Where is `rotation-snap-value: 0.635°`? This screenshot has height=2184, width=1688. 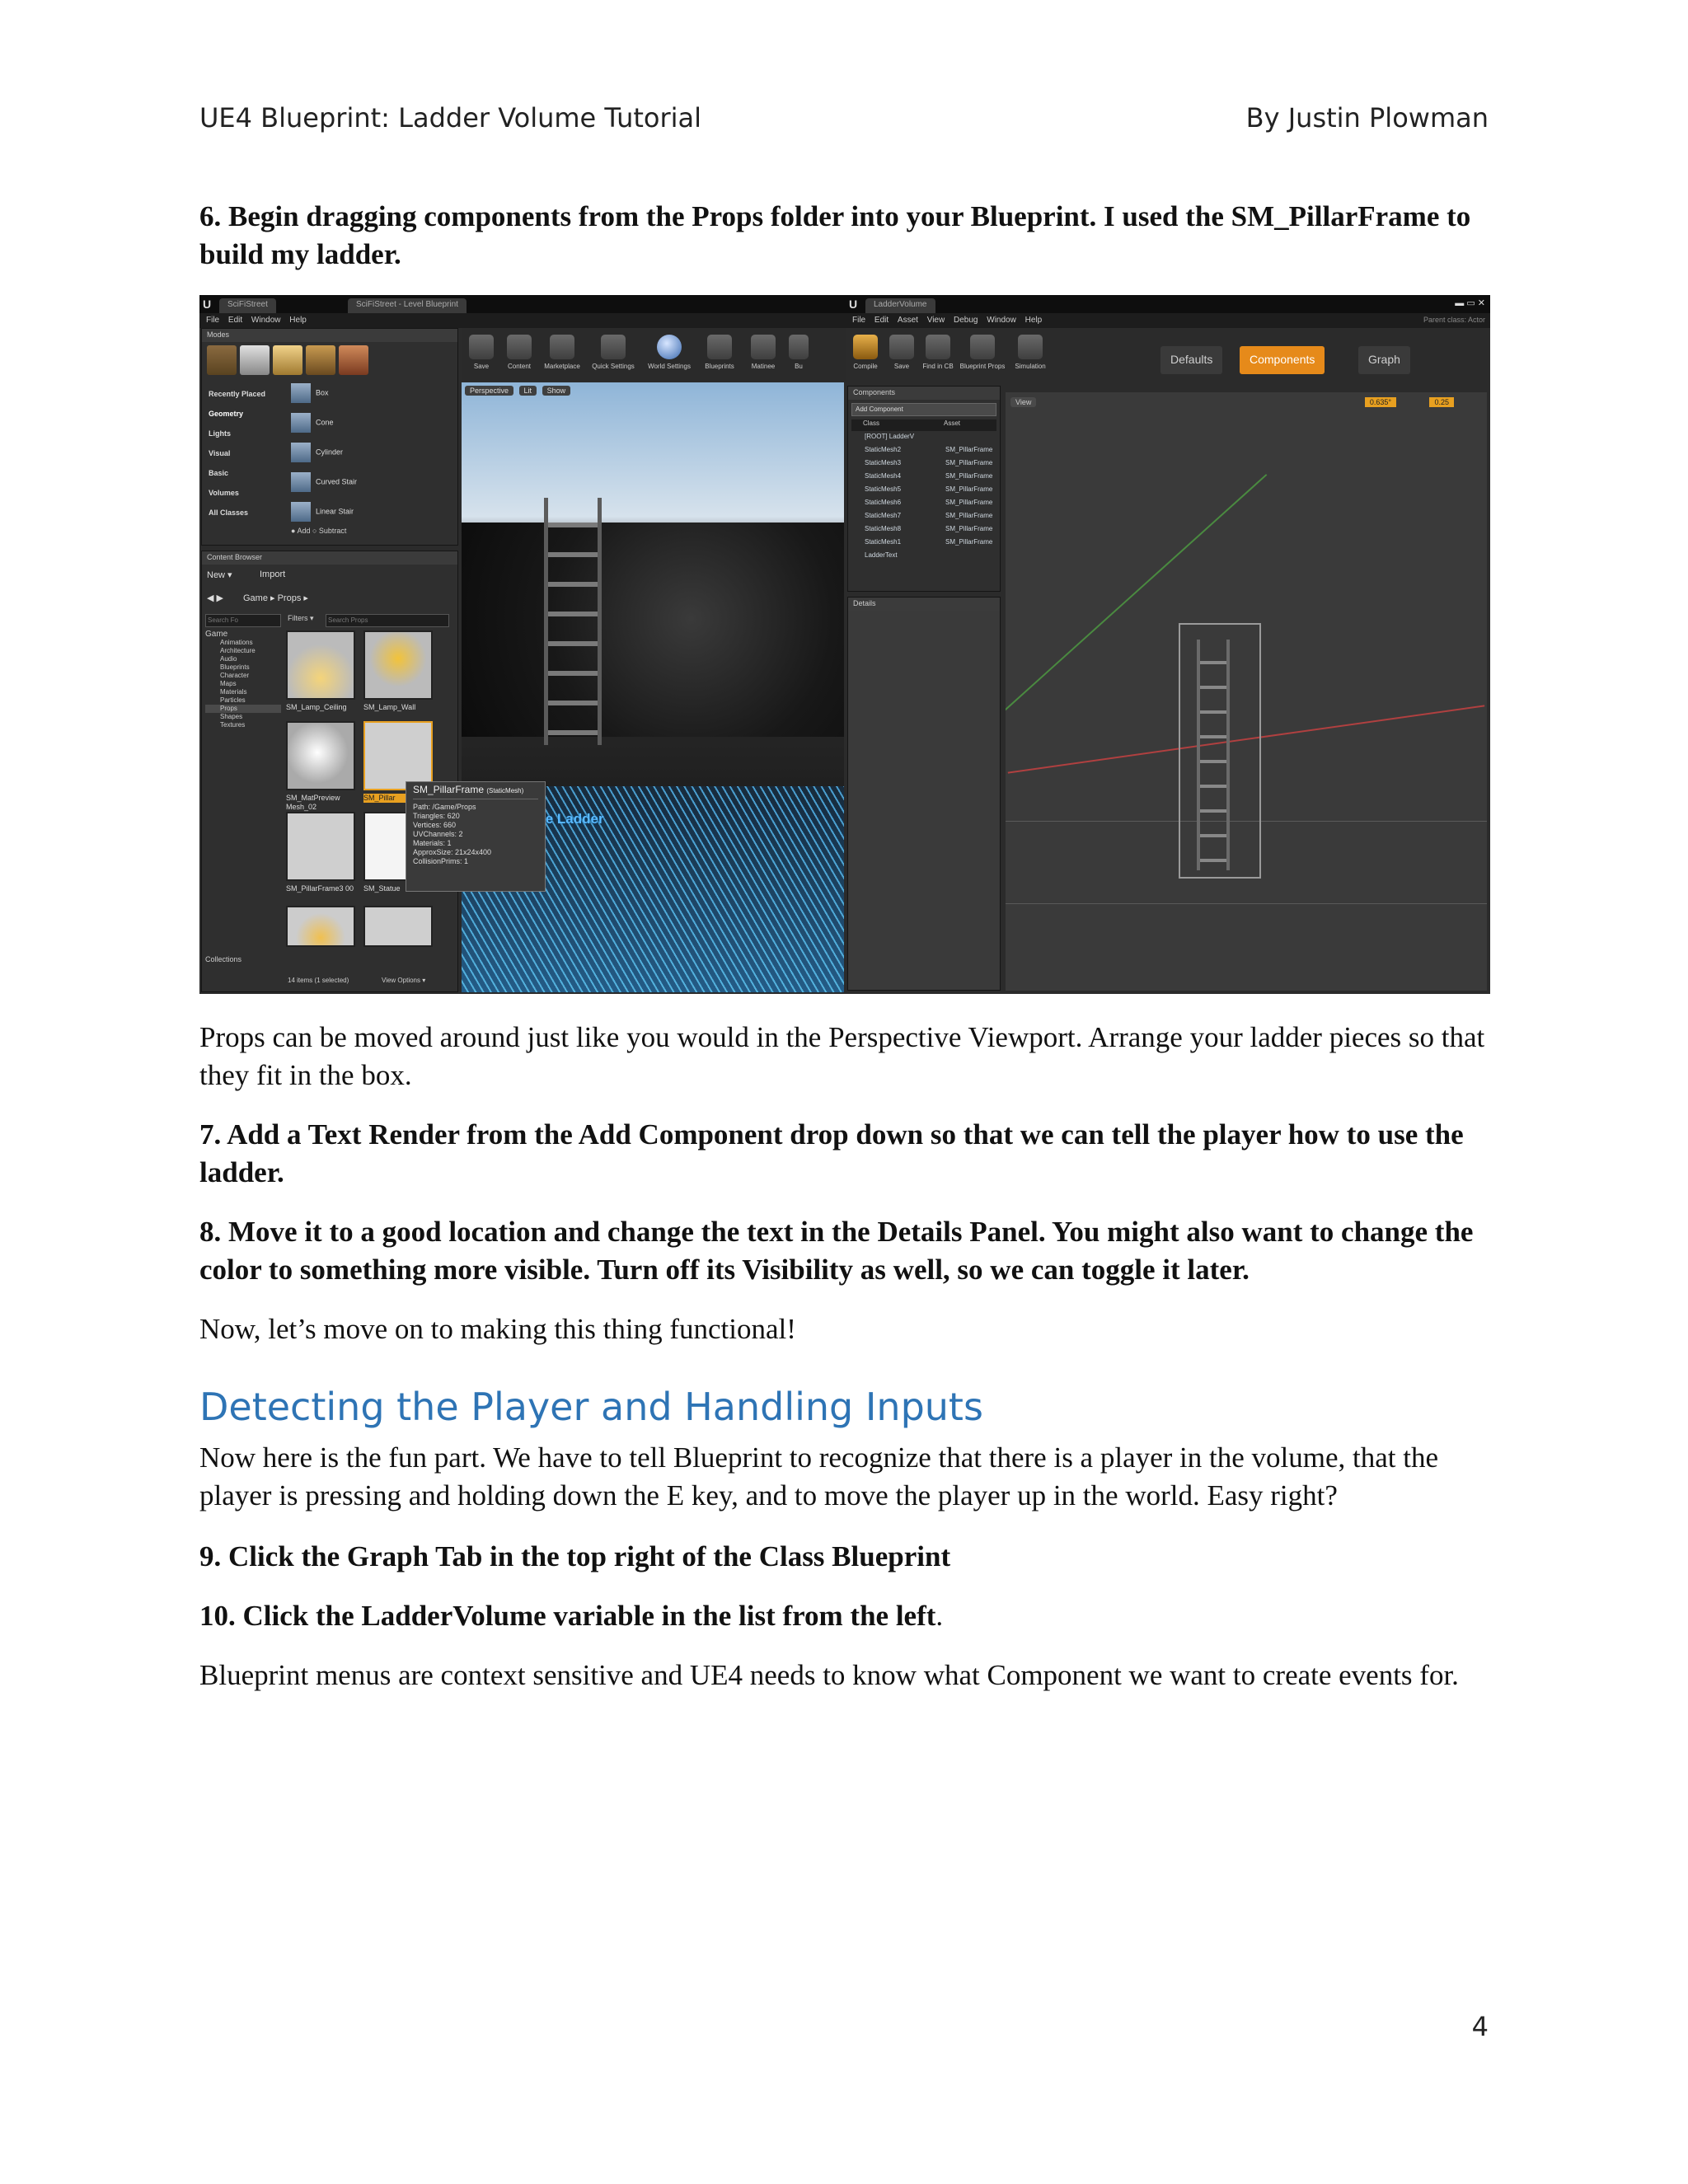 rotation-snap-value: 0.635° is located at coordinates (1380, 402).